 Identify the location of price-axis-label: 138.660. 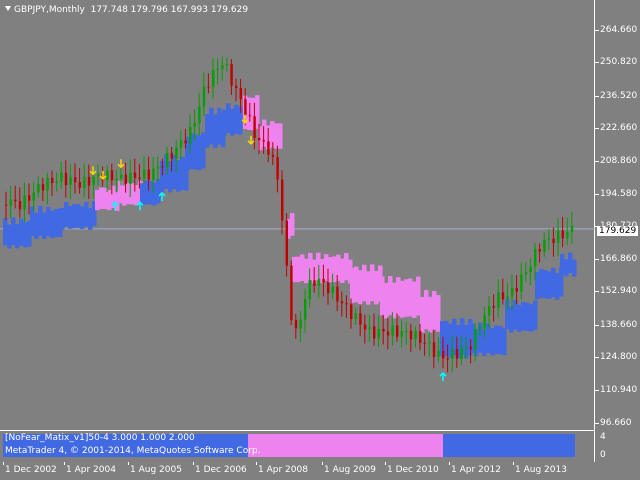
(619, 324).